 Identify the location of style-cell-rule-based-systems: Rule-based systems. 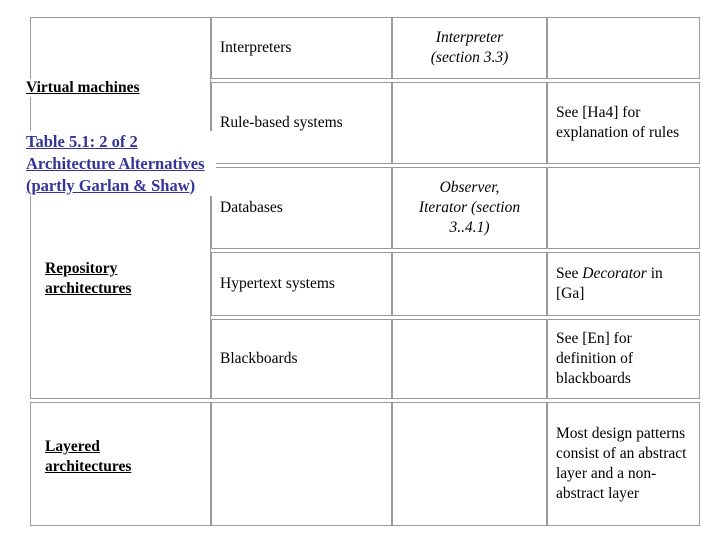
(301, 123).